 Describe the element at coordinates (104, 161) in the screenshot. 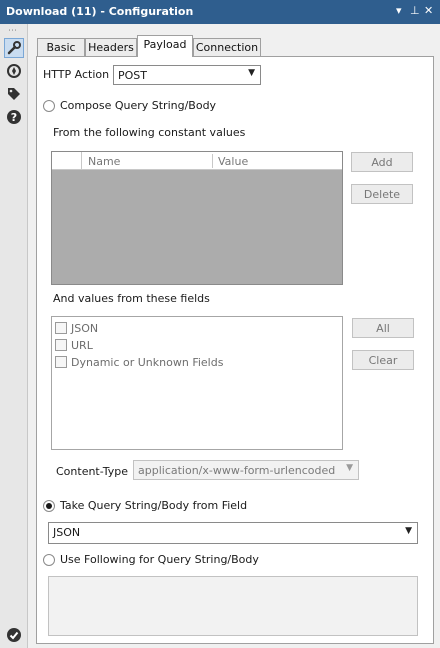

I see `grid-col-name: Name` at that location.